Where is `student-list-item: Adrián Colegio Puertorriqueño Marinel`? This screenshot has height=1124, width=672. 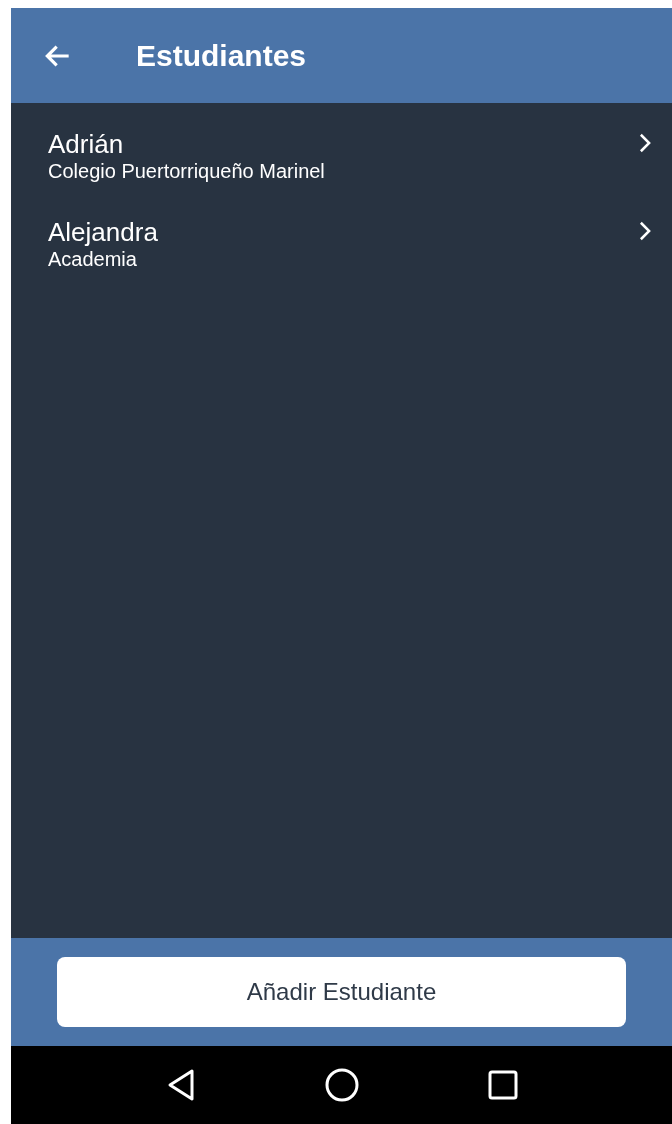
student-list-item: Adrián Colegio Puertorriqueño Marinel is located at coordinates (341, 173).